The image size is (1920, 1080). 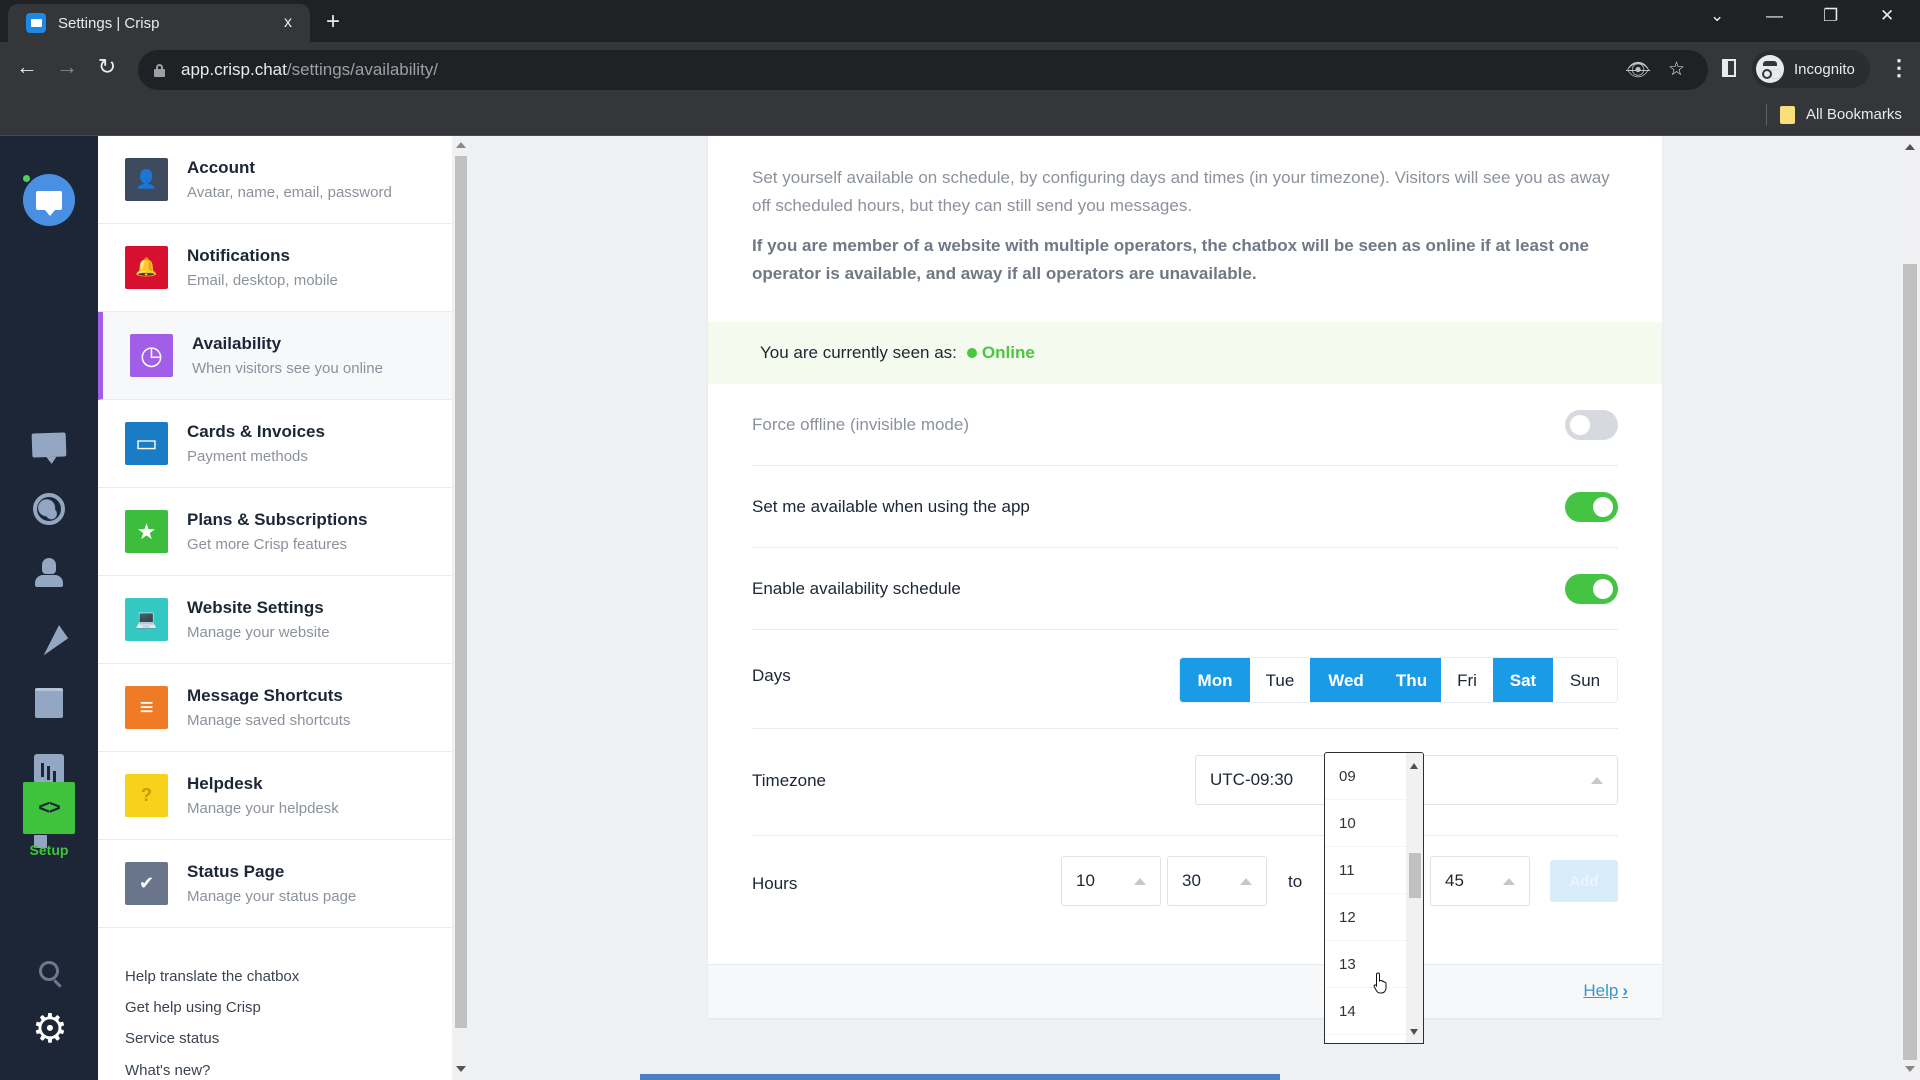 I want to click on dropdown-option: 14, so click(x=1366, y=1011).